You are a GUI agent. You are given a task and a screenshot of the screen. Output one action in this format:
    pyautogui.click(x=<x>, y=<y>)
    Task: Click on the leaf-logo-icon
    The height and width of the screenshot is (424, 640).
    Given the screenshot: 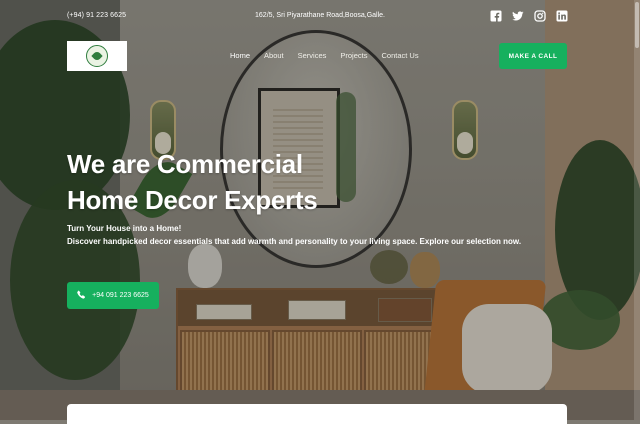 What is the action you would take?
    pyautogui.click(x=97, y=56)
    